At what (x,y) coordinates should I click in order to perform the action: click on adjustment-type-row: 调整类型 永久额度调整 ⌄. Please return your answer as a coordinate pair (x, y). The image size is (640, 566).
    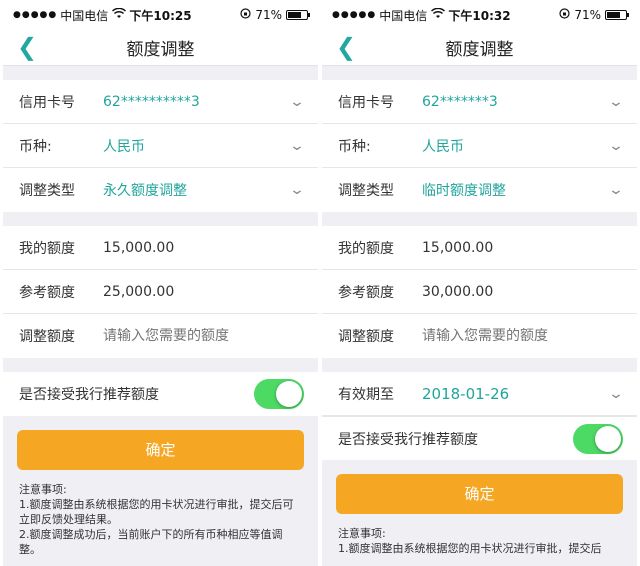
    Looking at the image, I should click on (160, 190).